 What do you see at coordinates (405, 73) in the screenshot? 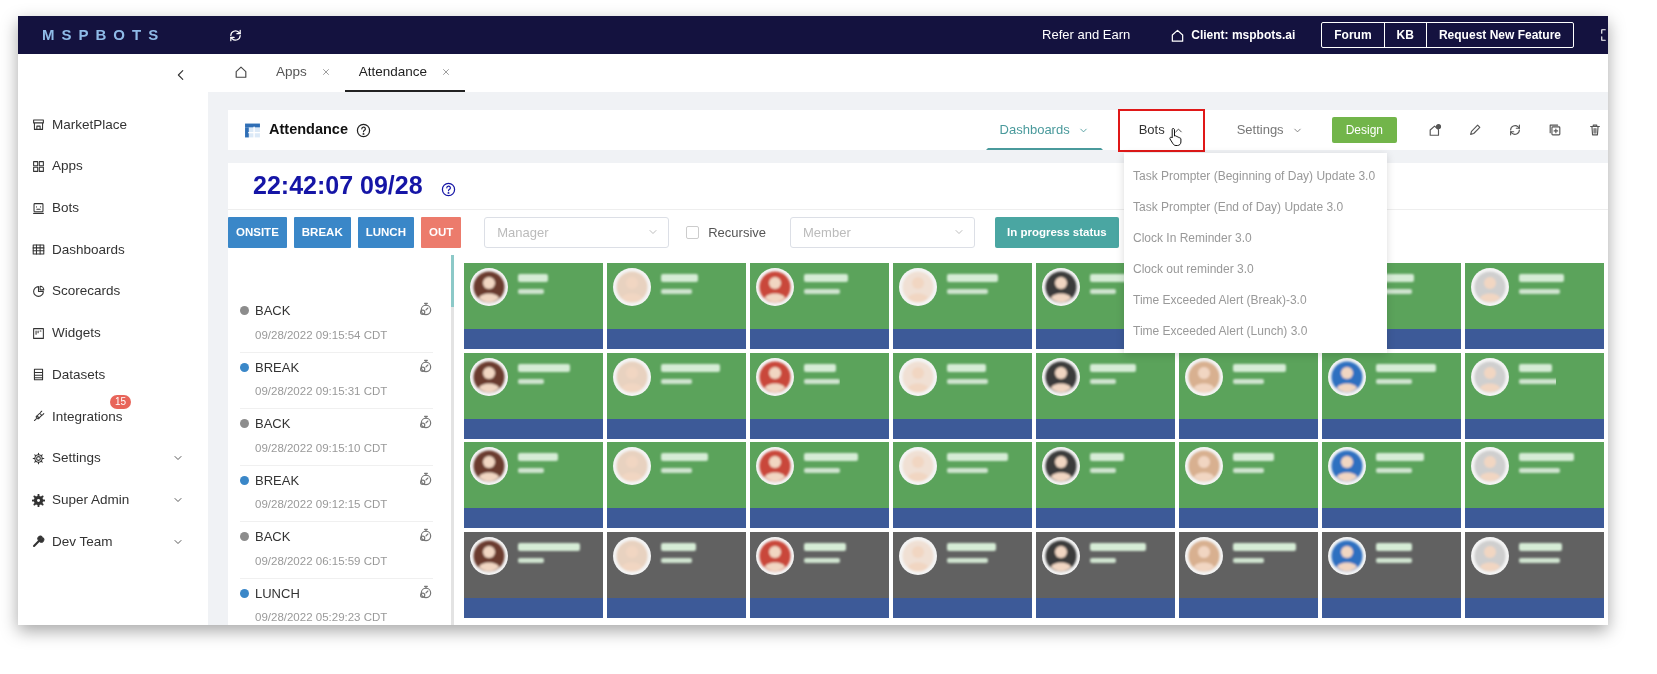
I see `tab: Attendance` at bounding box center [405, 73].